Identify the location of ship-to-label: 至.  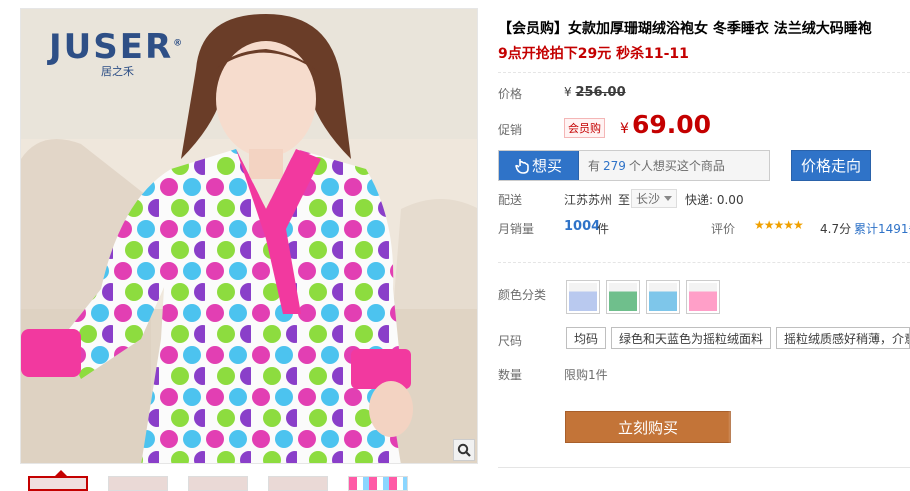
(624, 200).